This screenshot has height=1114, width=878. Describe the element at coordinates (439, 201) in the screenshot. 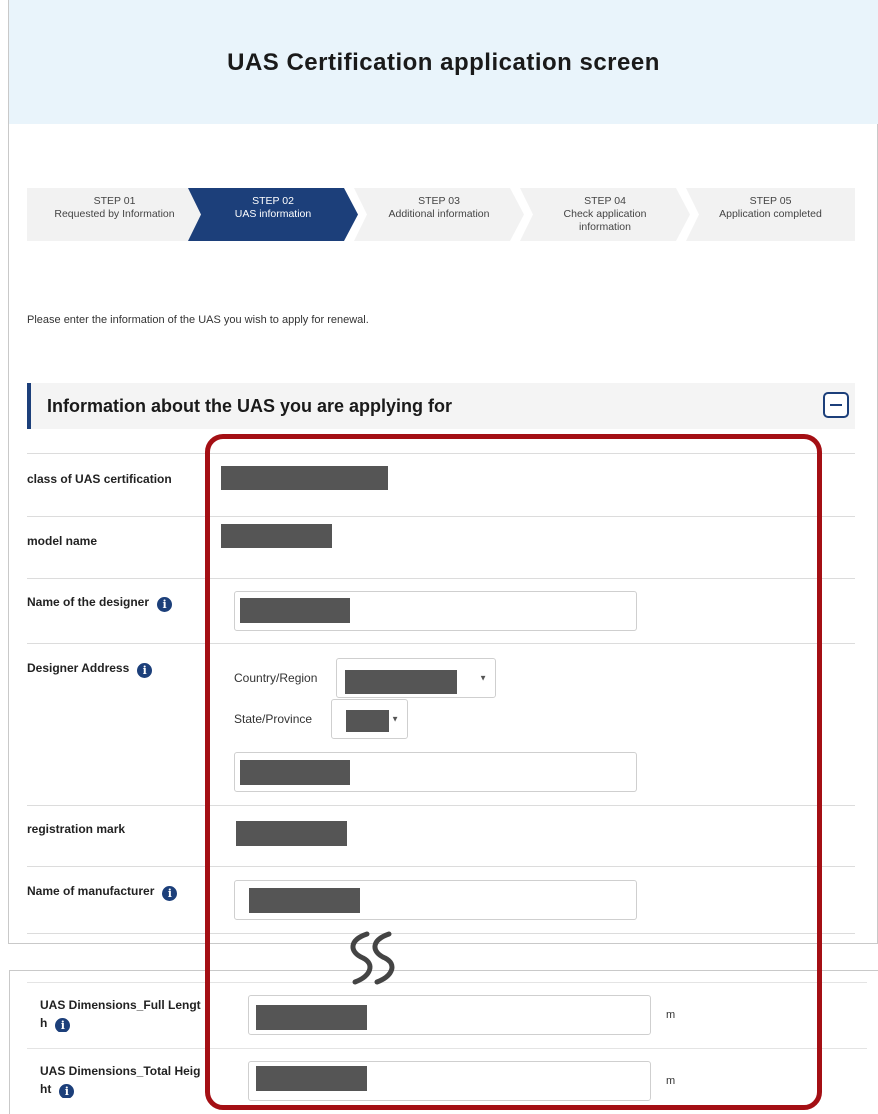

I see `step-3-number: STEP 03` at that location.